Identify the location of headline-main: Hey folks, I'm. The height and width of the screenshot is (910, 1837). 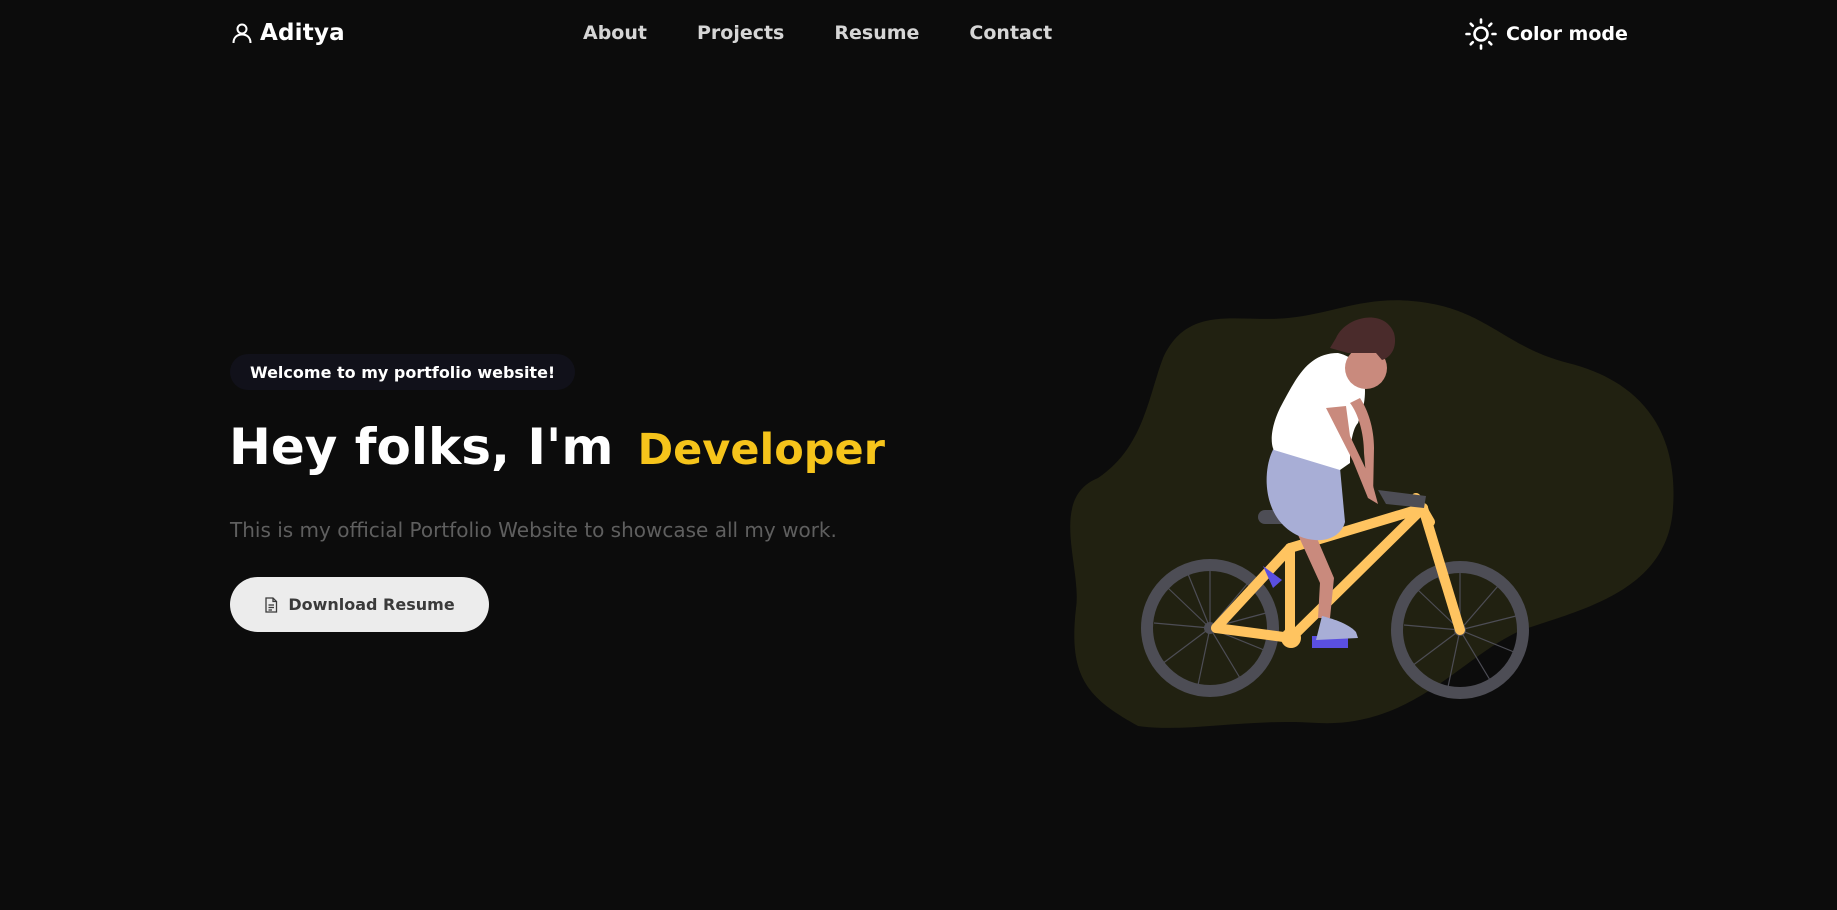
(421, 447).